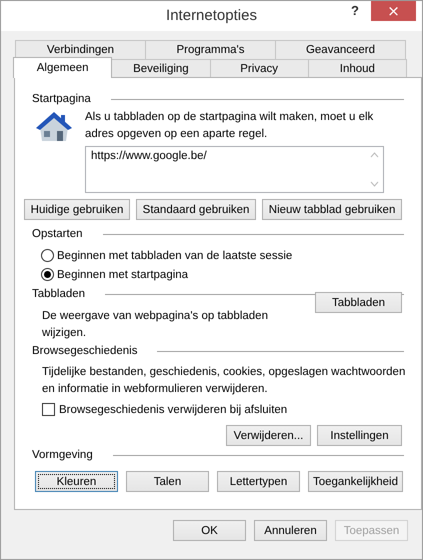  What do you see at coordinates (80, 49) in the screenshot?
I see `tab: Verbindingen` at bounding box center [80, 49].